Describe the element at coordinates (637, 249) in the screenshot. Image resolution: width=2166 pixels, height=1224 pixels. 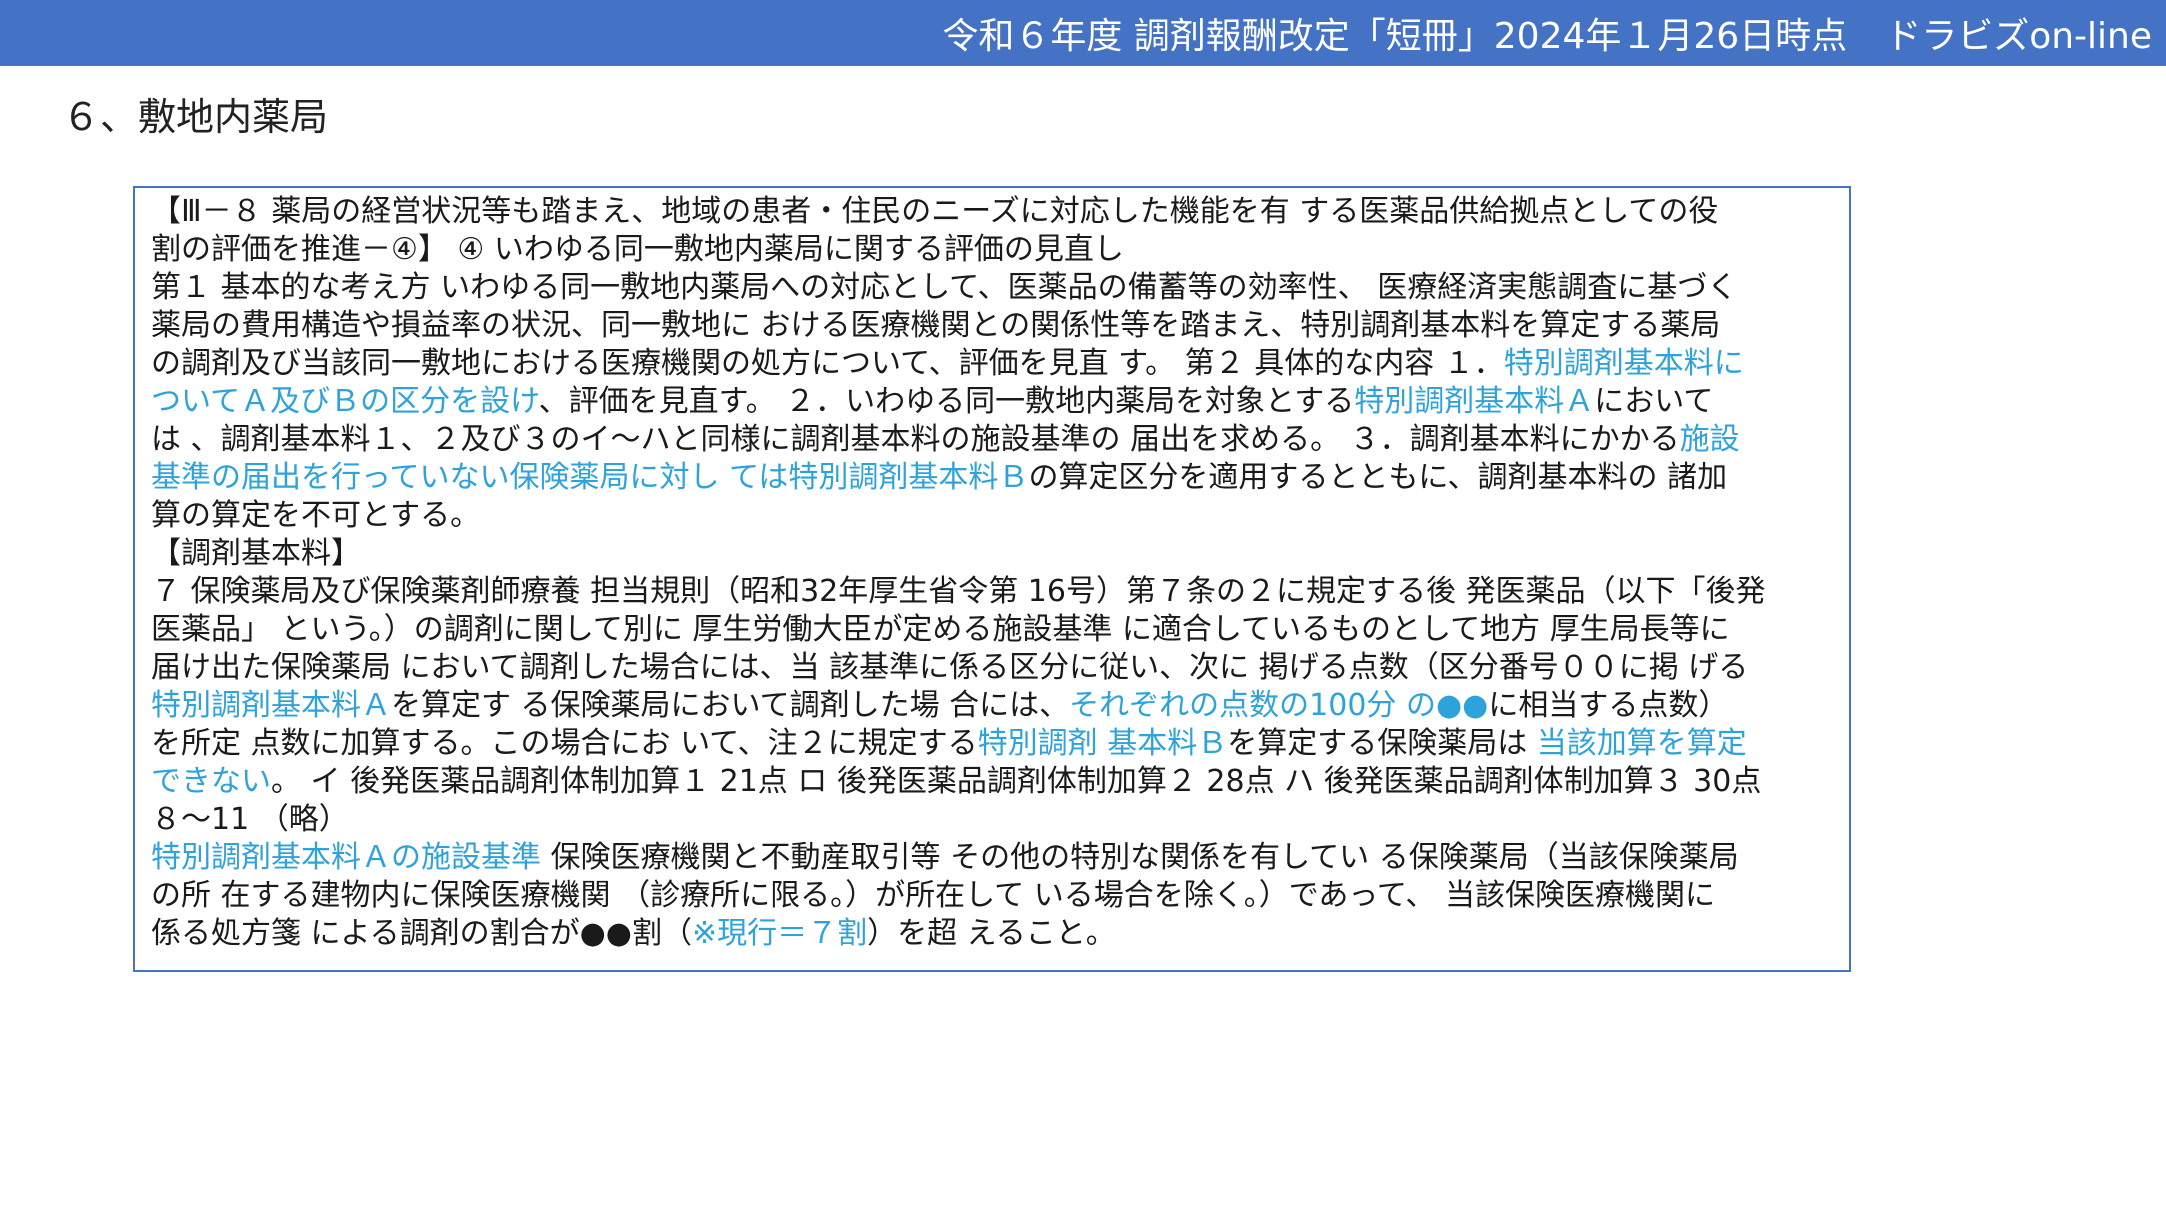
I see `body-text: 割の評価を推進－④】 ④ いわゆる同一敷地内薬局に関する評価の見直し` at that location.